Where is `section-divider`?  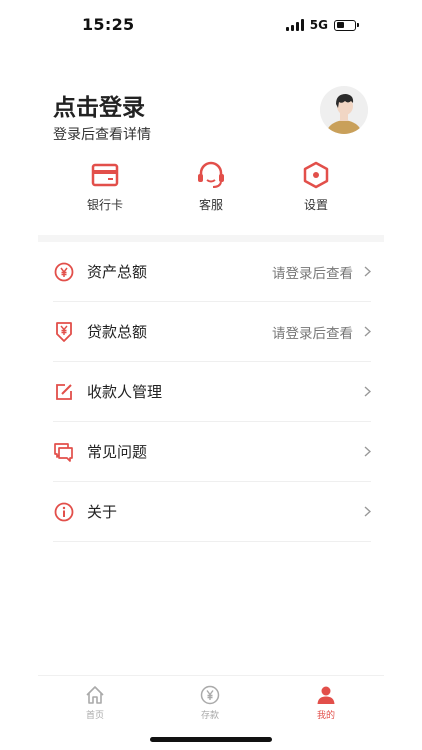 section-divider is located at coordinates (211, 238).